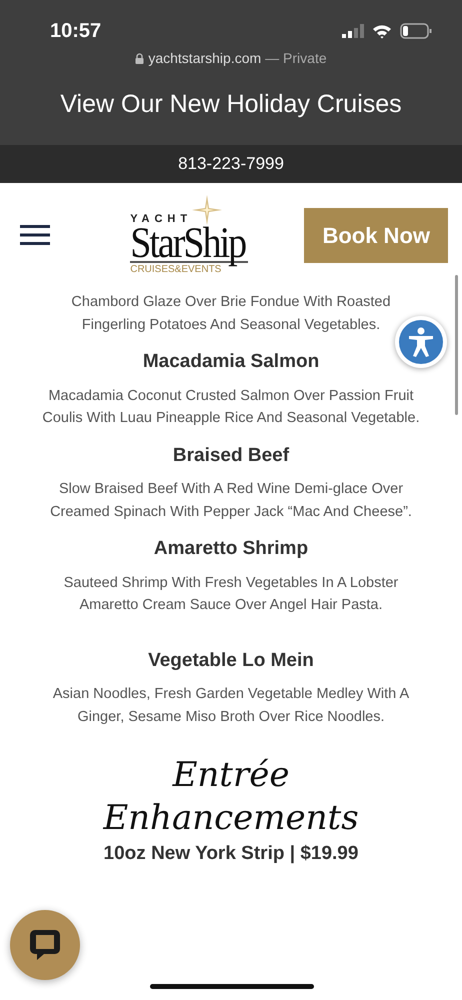  What do you see at coordinates (139, 58) in the screenshot?
I see `lock-icon` at bounding box center [139, 58].